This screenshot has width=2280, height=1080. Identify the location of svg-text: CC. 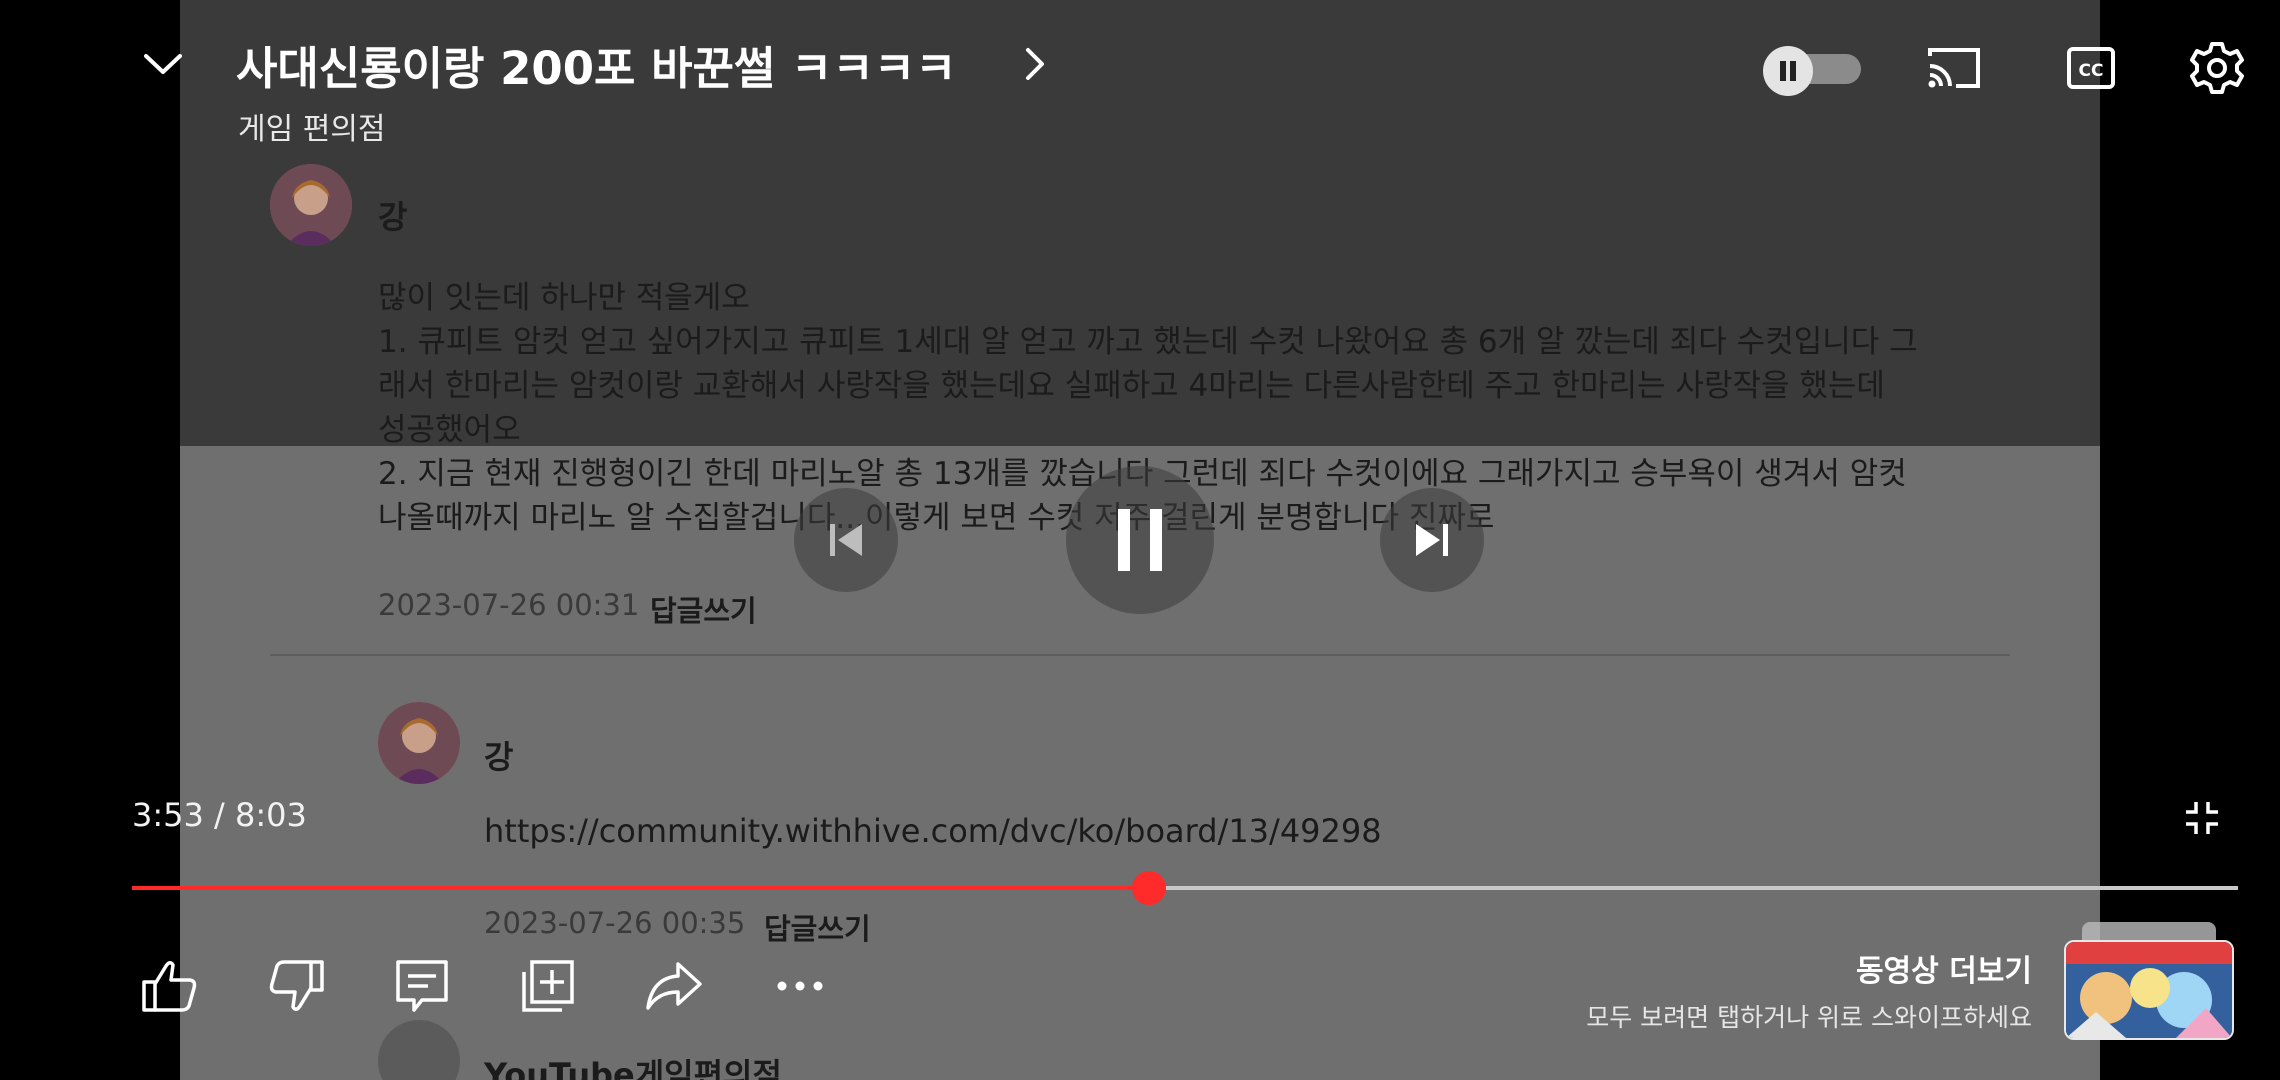
(2091, 71).